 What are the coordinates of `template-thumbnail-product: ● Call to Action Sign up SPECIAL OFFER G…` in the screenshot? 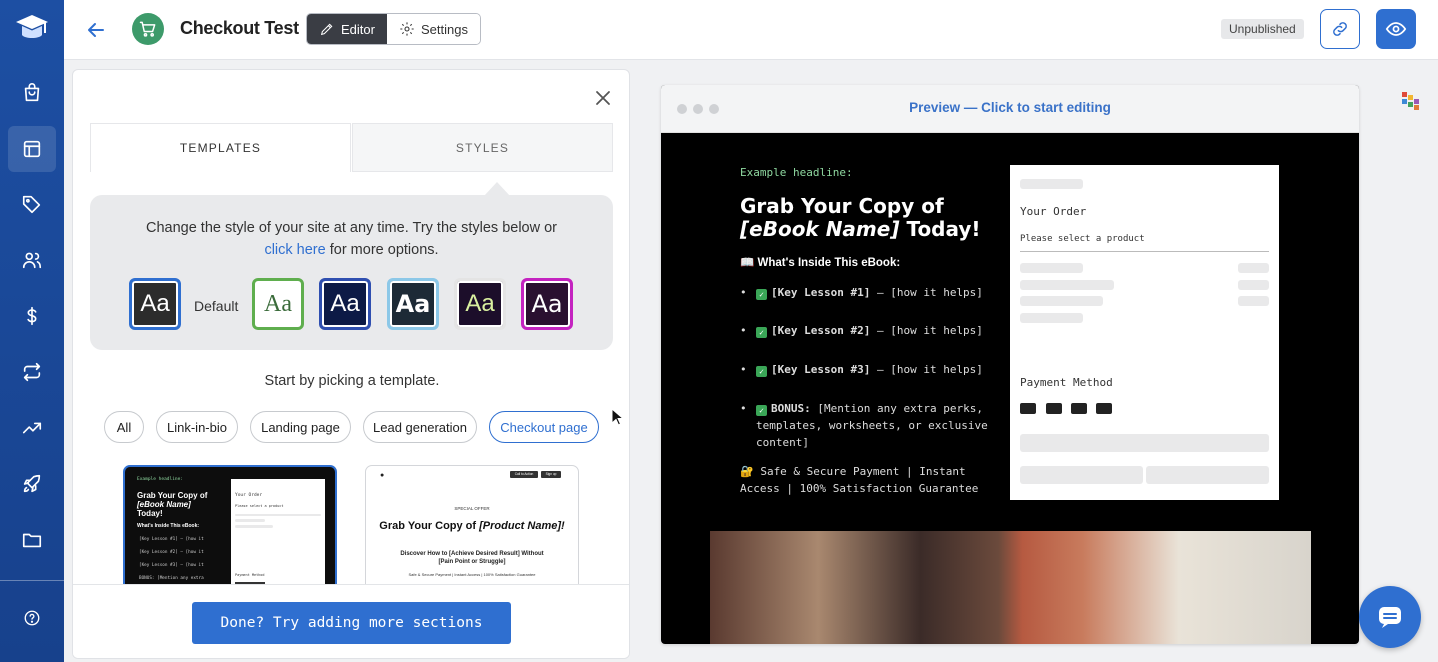 It's located at (472, 530).